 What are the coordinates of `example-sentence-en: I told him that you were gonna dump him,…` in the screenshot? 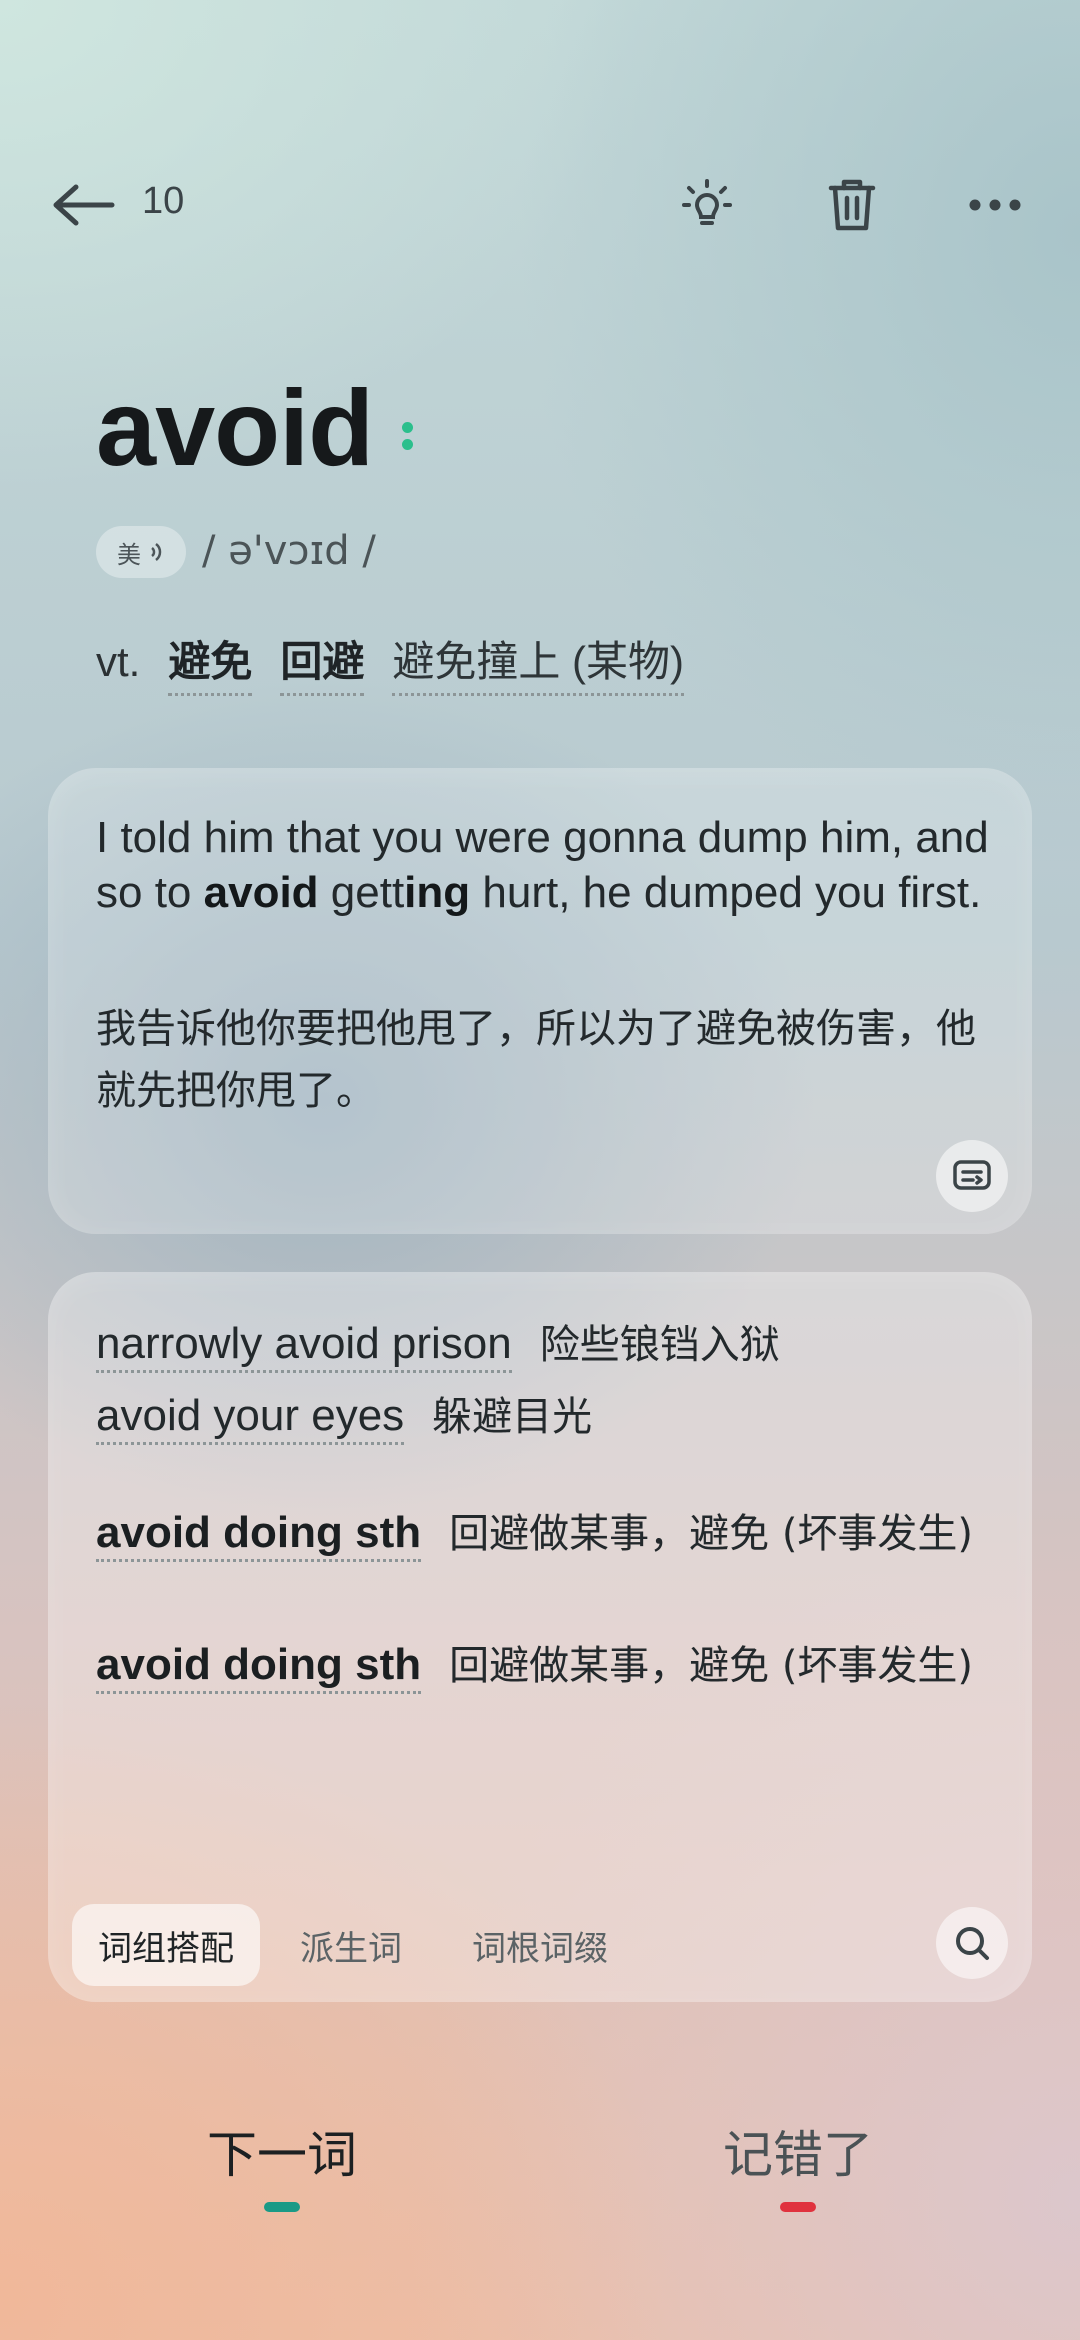 It's located at (542, 865).